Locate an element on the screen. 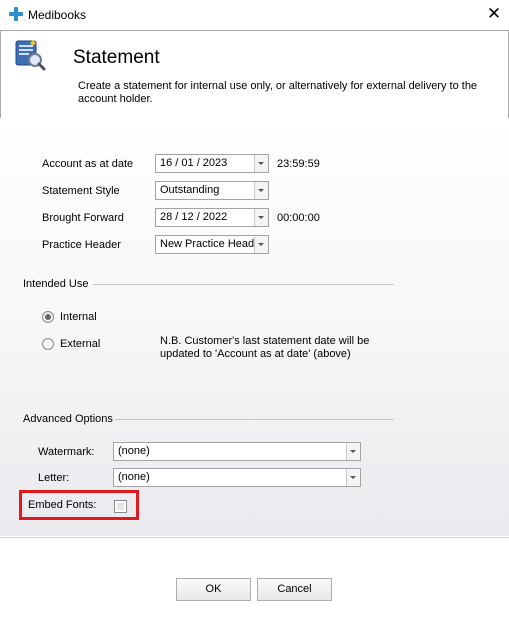 This screenshot has width=509, height=624. statement-document-icon is located at coordinates (30, 55).